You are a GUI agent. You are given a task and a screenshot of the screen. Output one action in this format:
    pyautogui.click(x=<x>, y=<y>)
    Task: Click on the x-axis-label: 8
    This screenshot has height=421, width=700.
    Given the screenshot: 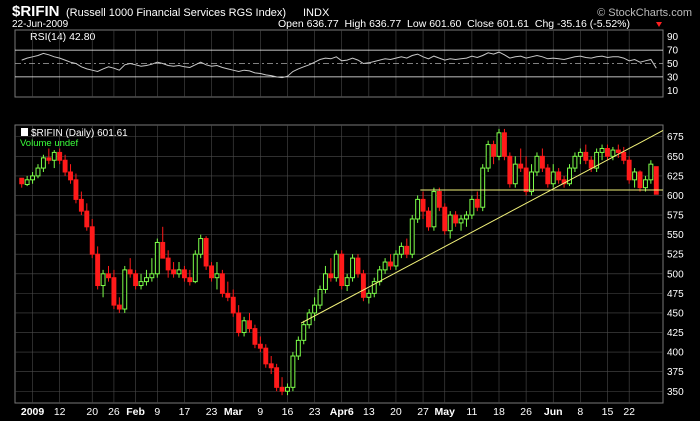 What is the action you would take?
    pyautogui.click(x=580, y=412)
    